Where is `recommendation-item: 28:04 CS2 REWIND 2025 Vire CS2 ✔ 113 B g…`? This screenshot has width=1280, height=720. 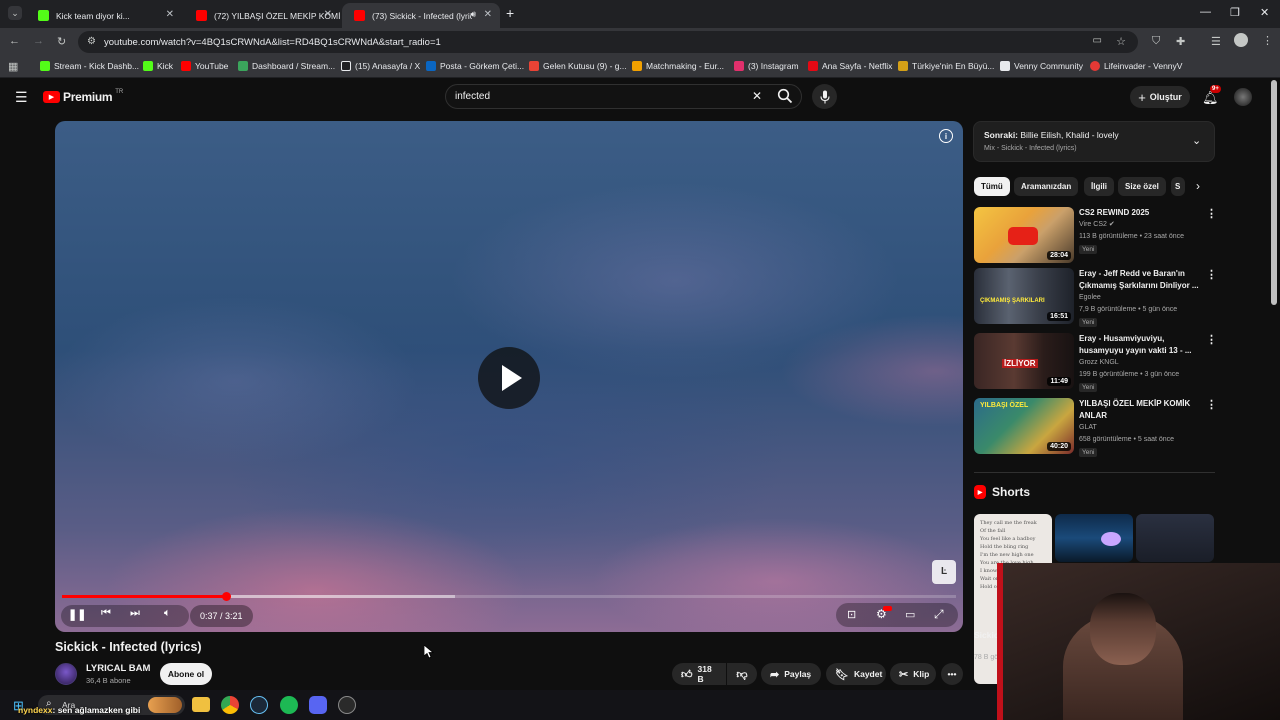 recommendation-item: 28:04 CS2 REWIND 2025 Vire CS2 ✔ 113 B g… is located at coordinates (1095, 236).